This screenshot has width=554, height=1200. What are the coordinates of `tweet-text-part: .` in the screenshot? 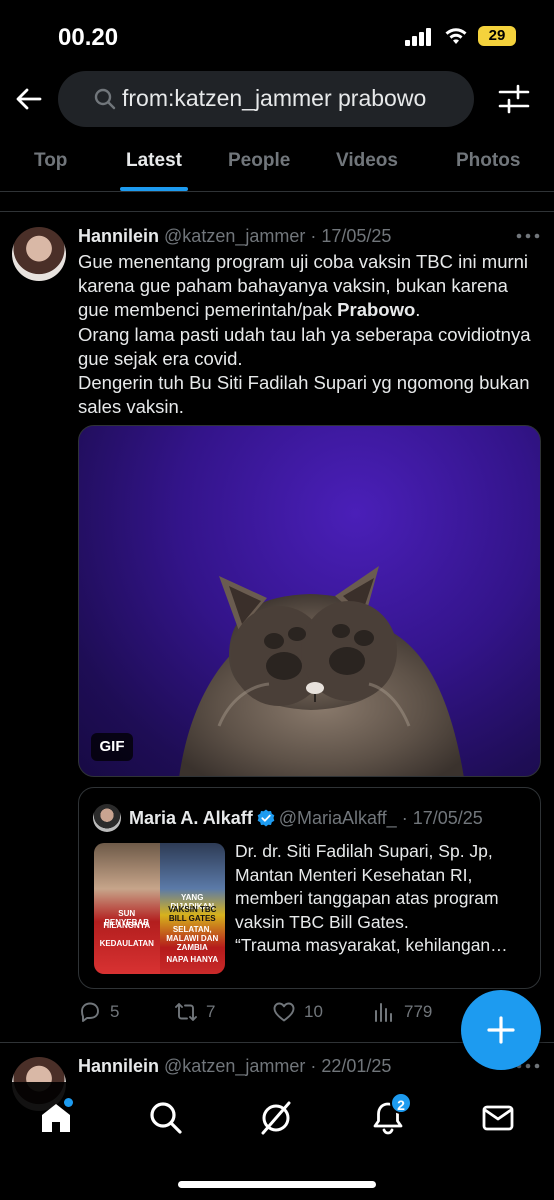 It's located at (418, 310).